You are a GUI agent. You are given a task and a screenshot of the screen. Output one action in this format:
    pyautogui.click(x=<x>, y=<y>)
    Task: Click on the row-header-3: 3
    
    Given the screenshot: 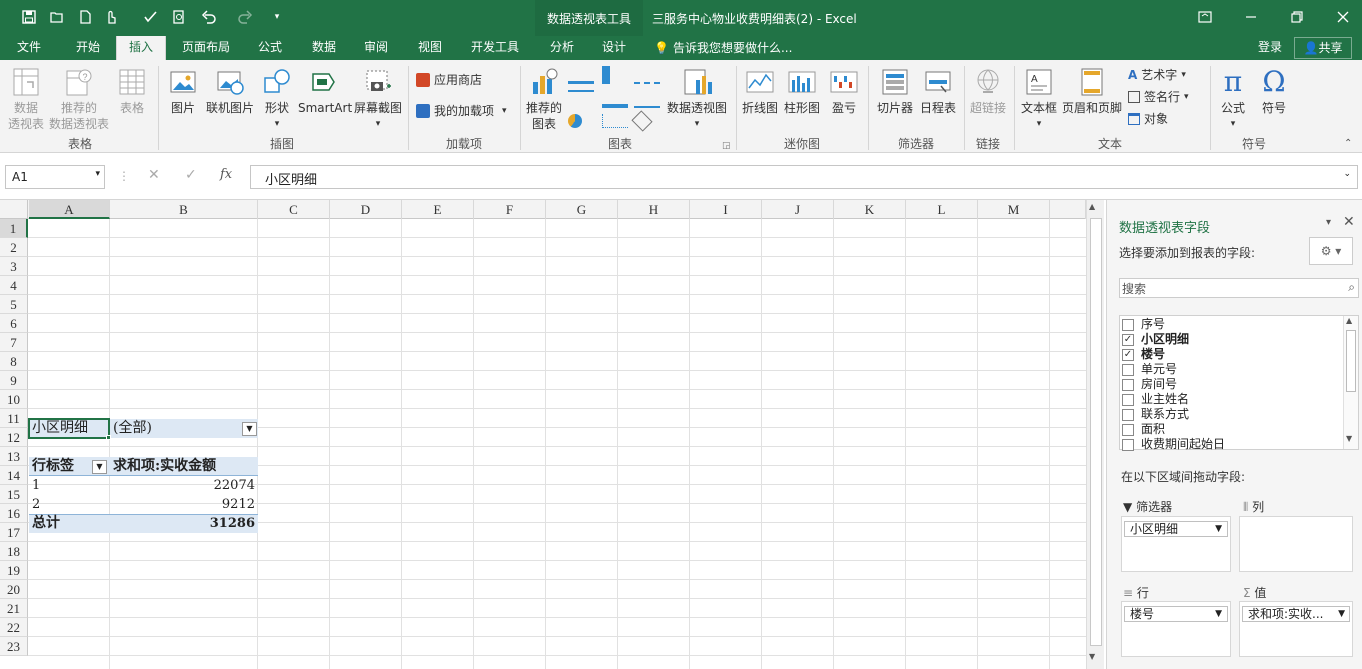 What is the action you would take?
    pyautogui.click(x=14, y=266)
    